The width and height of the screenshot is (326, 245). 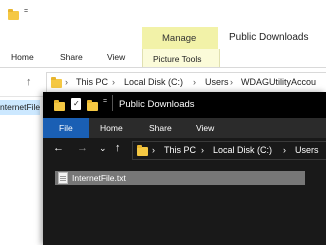 I want to click on dark-ribbon-tabs: File Home Share View, so click(x=184, y=128).